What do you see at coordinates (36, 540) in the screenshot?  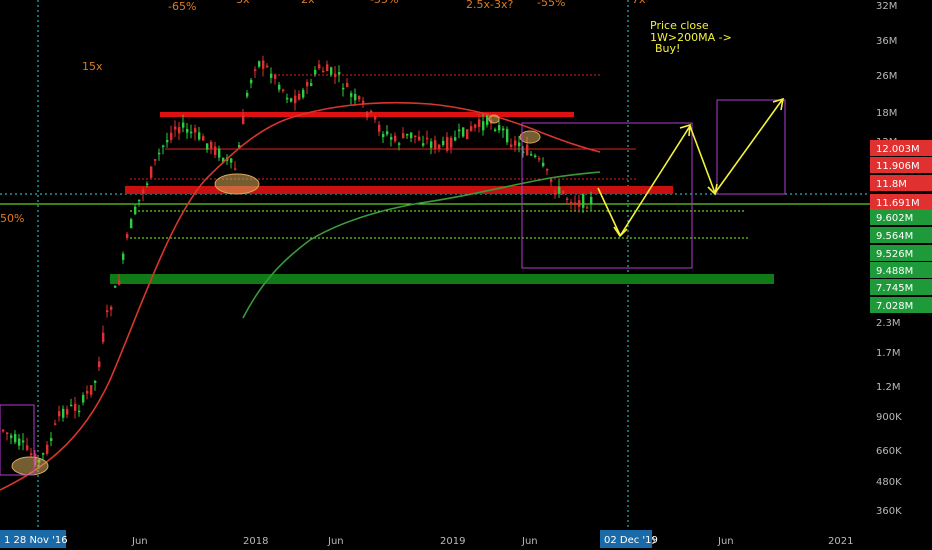 I see `x-highlight-label: 1 28 Nov '16` at bounding box center [36, 540].